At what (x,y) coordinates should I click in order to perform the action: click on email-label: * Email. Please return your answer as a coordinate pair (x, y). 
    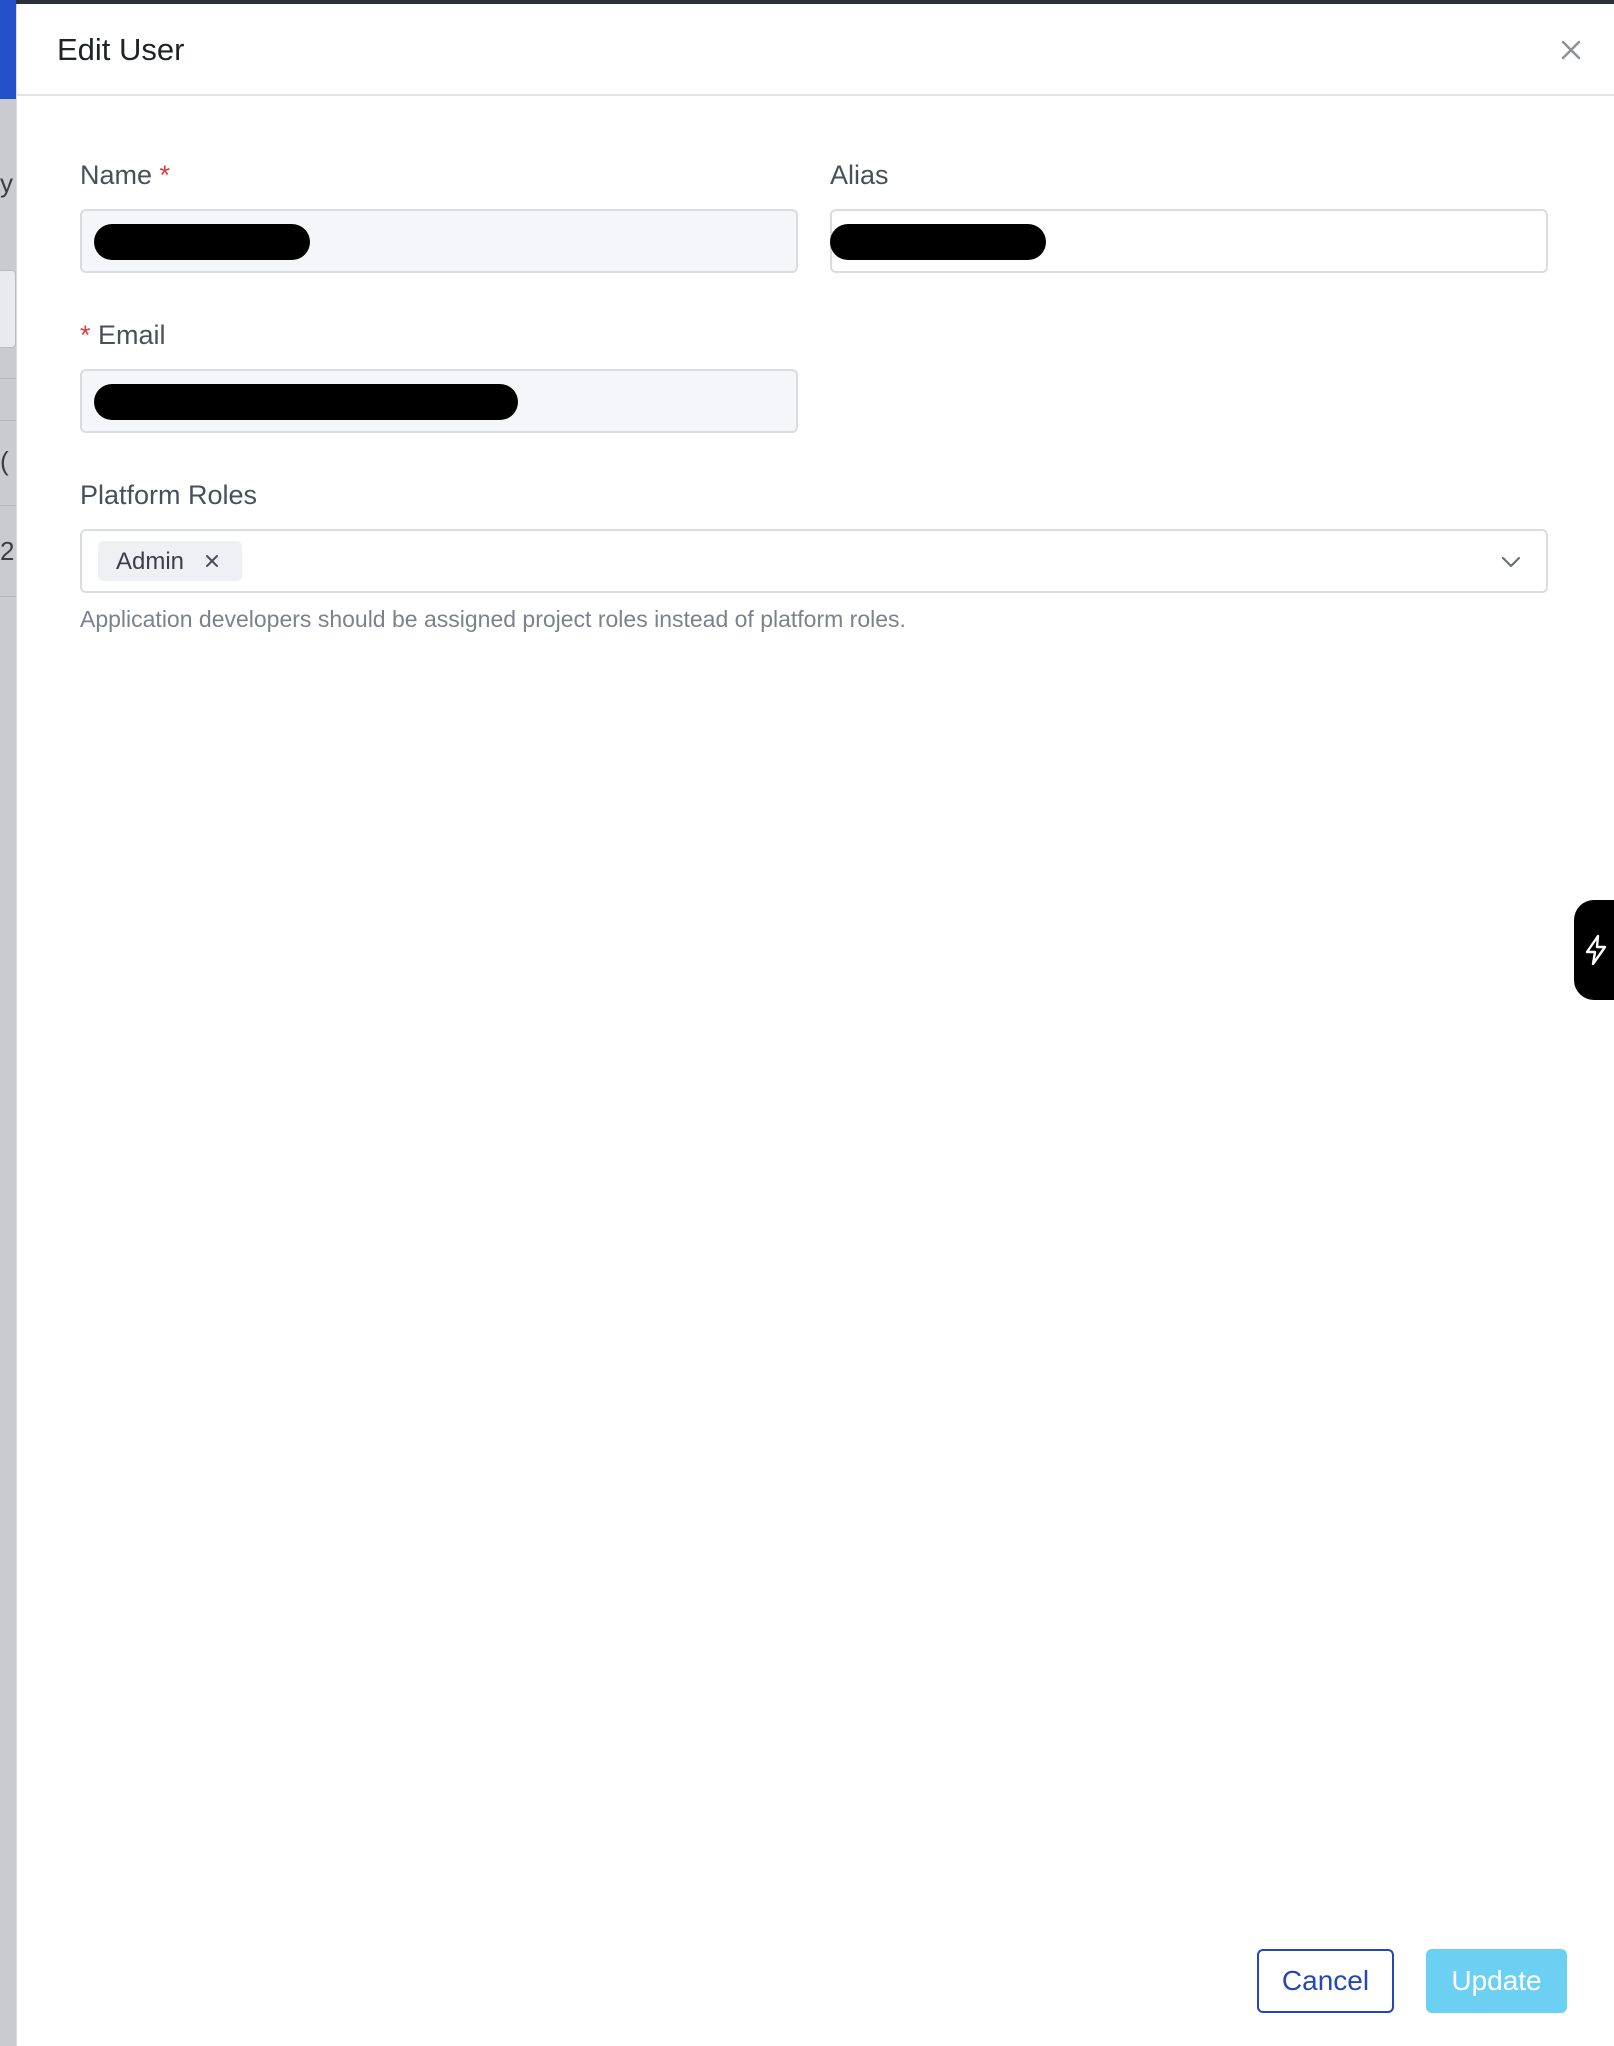
    Looking at the image, I should click on (123, 335).